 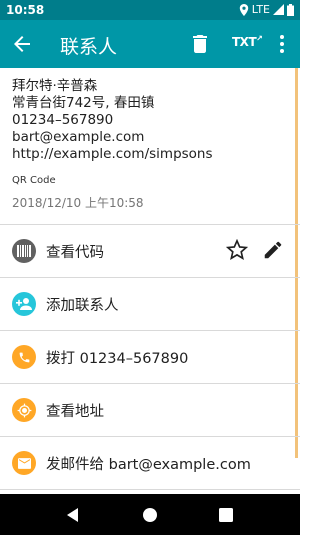 What do you see at coordinates (260, 9) in the screenshot?
I see `network-type-label: LTE` at bounding box center [260, 9].